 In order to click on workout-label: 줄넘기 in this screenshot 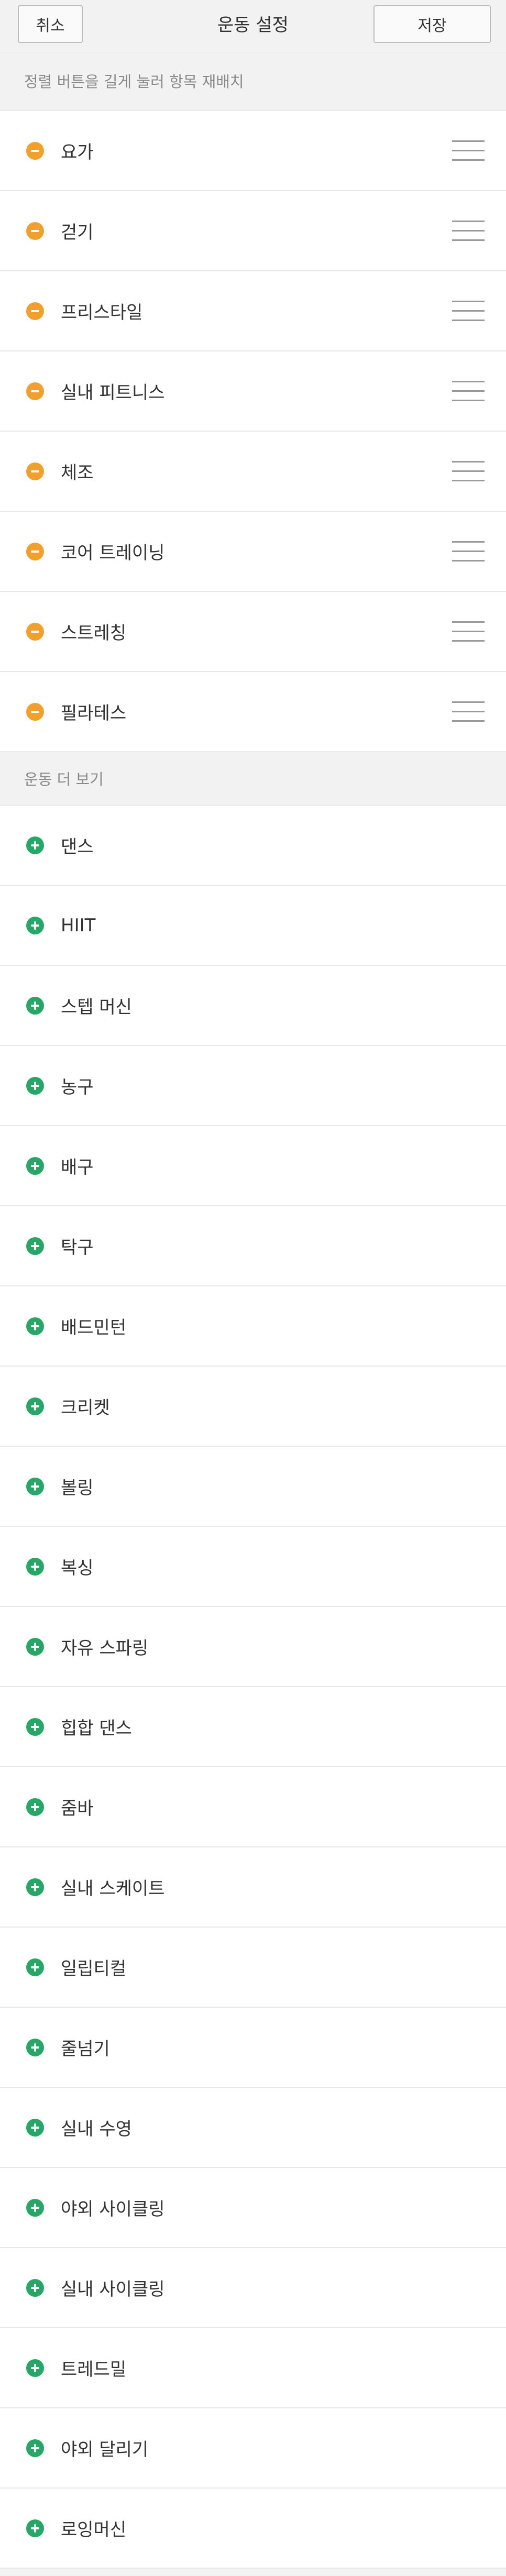, I will do `click(86, 2049)`.